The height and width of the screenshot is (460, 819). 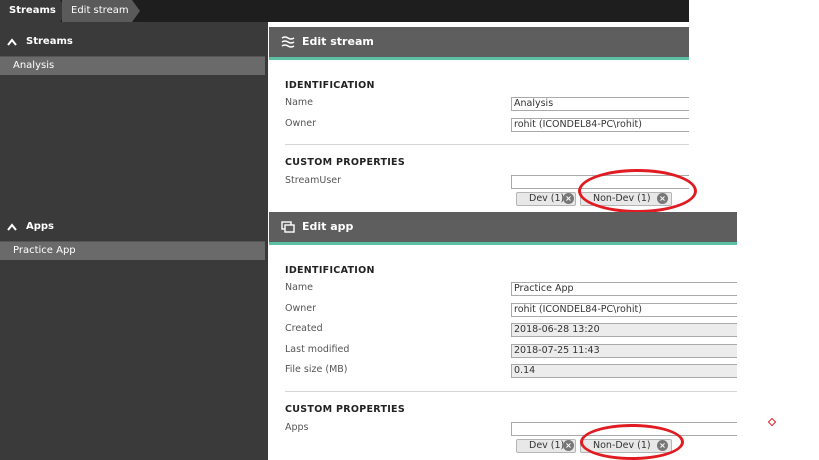 What do you see at coordinates (600, 104) in the screenshot?
I see `stream-name-input: Analysis` at bounding box center [600, 104].